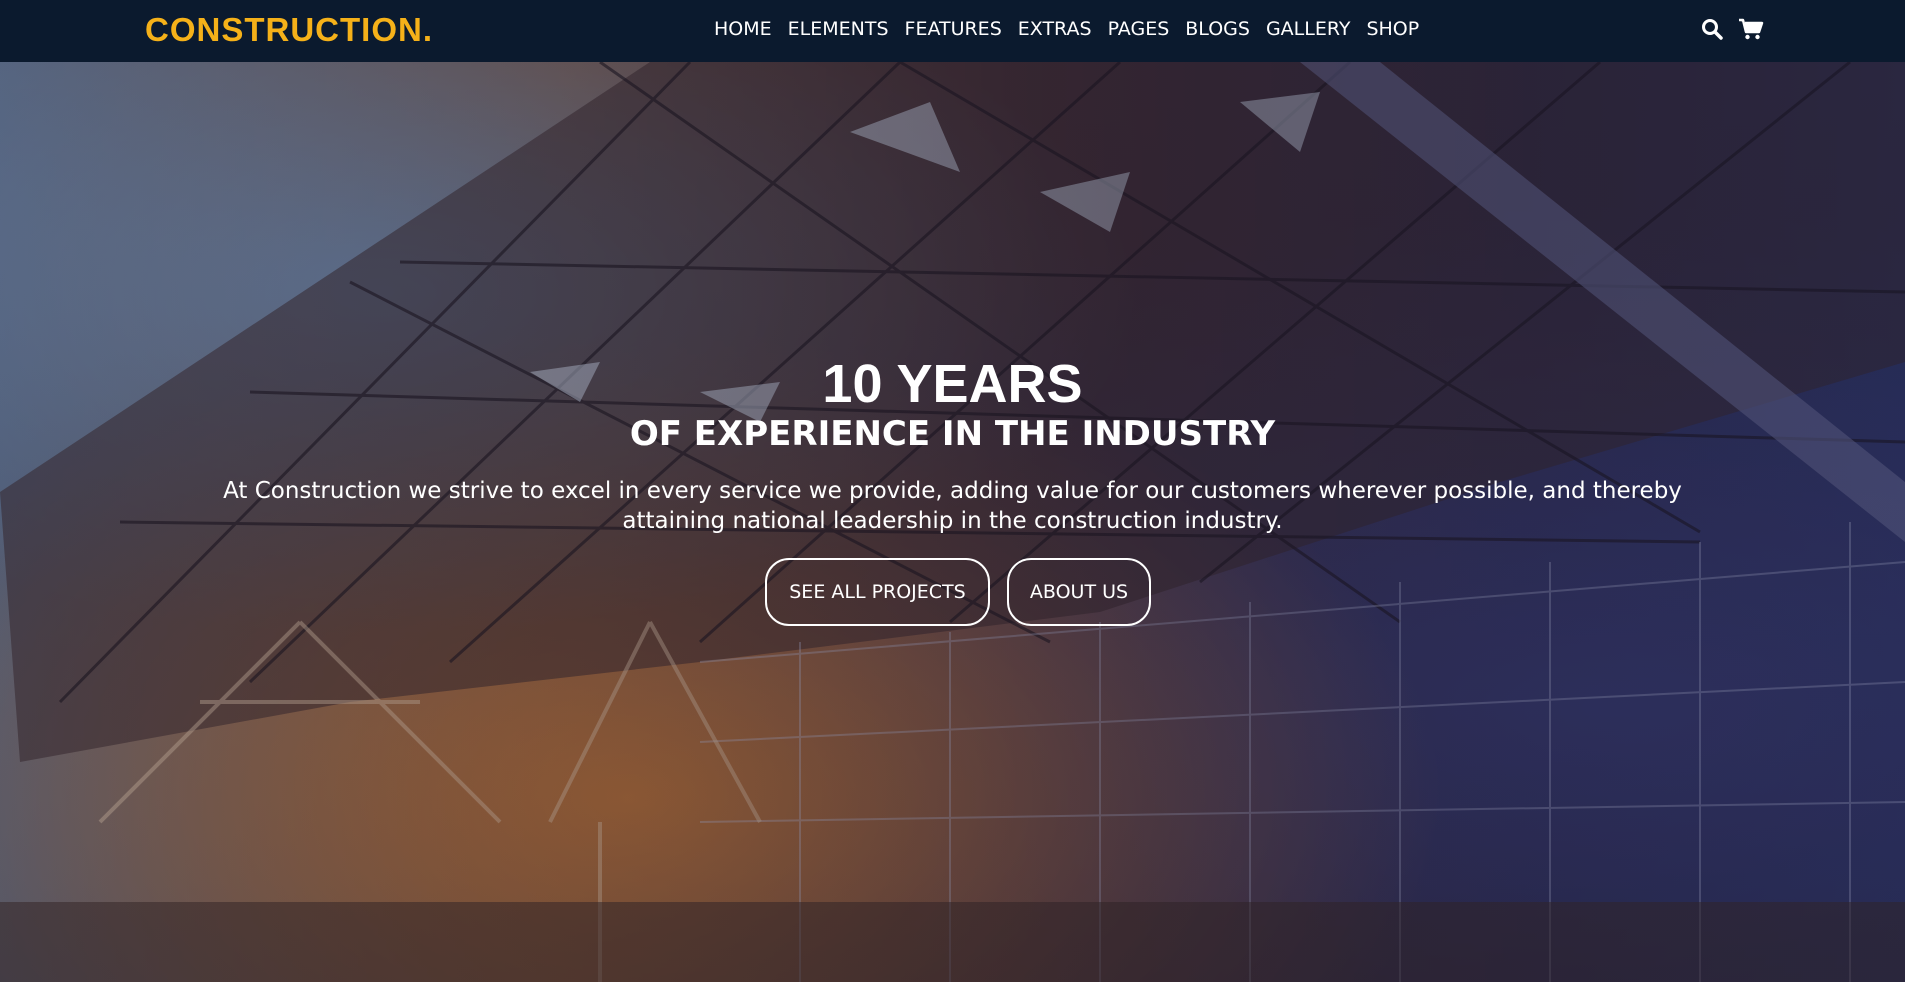 This screenshot has width=1905, height=982. What do you see at coordinates (838, 29) in the screenshot?
I see `nav-item-elements: ELEMENTS` at bounding box center [838, 29].